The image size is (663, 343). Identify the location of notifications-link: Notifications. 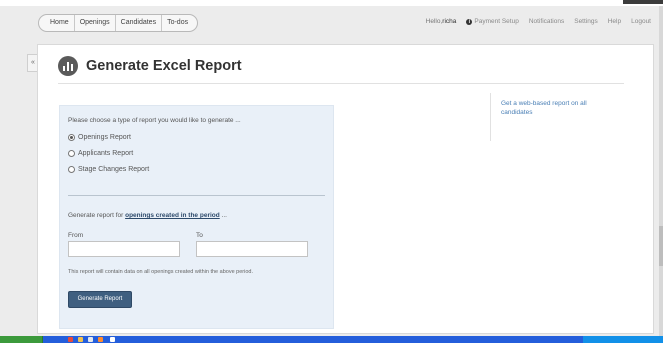
(546, 21).